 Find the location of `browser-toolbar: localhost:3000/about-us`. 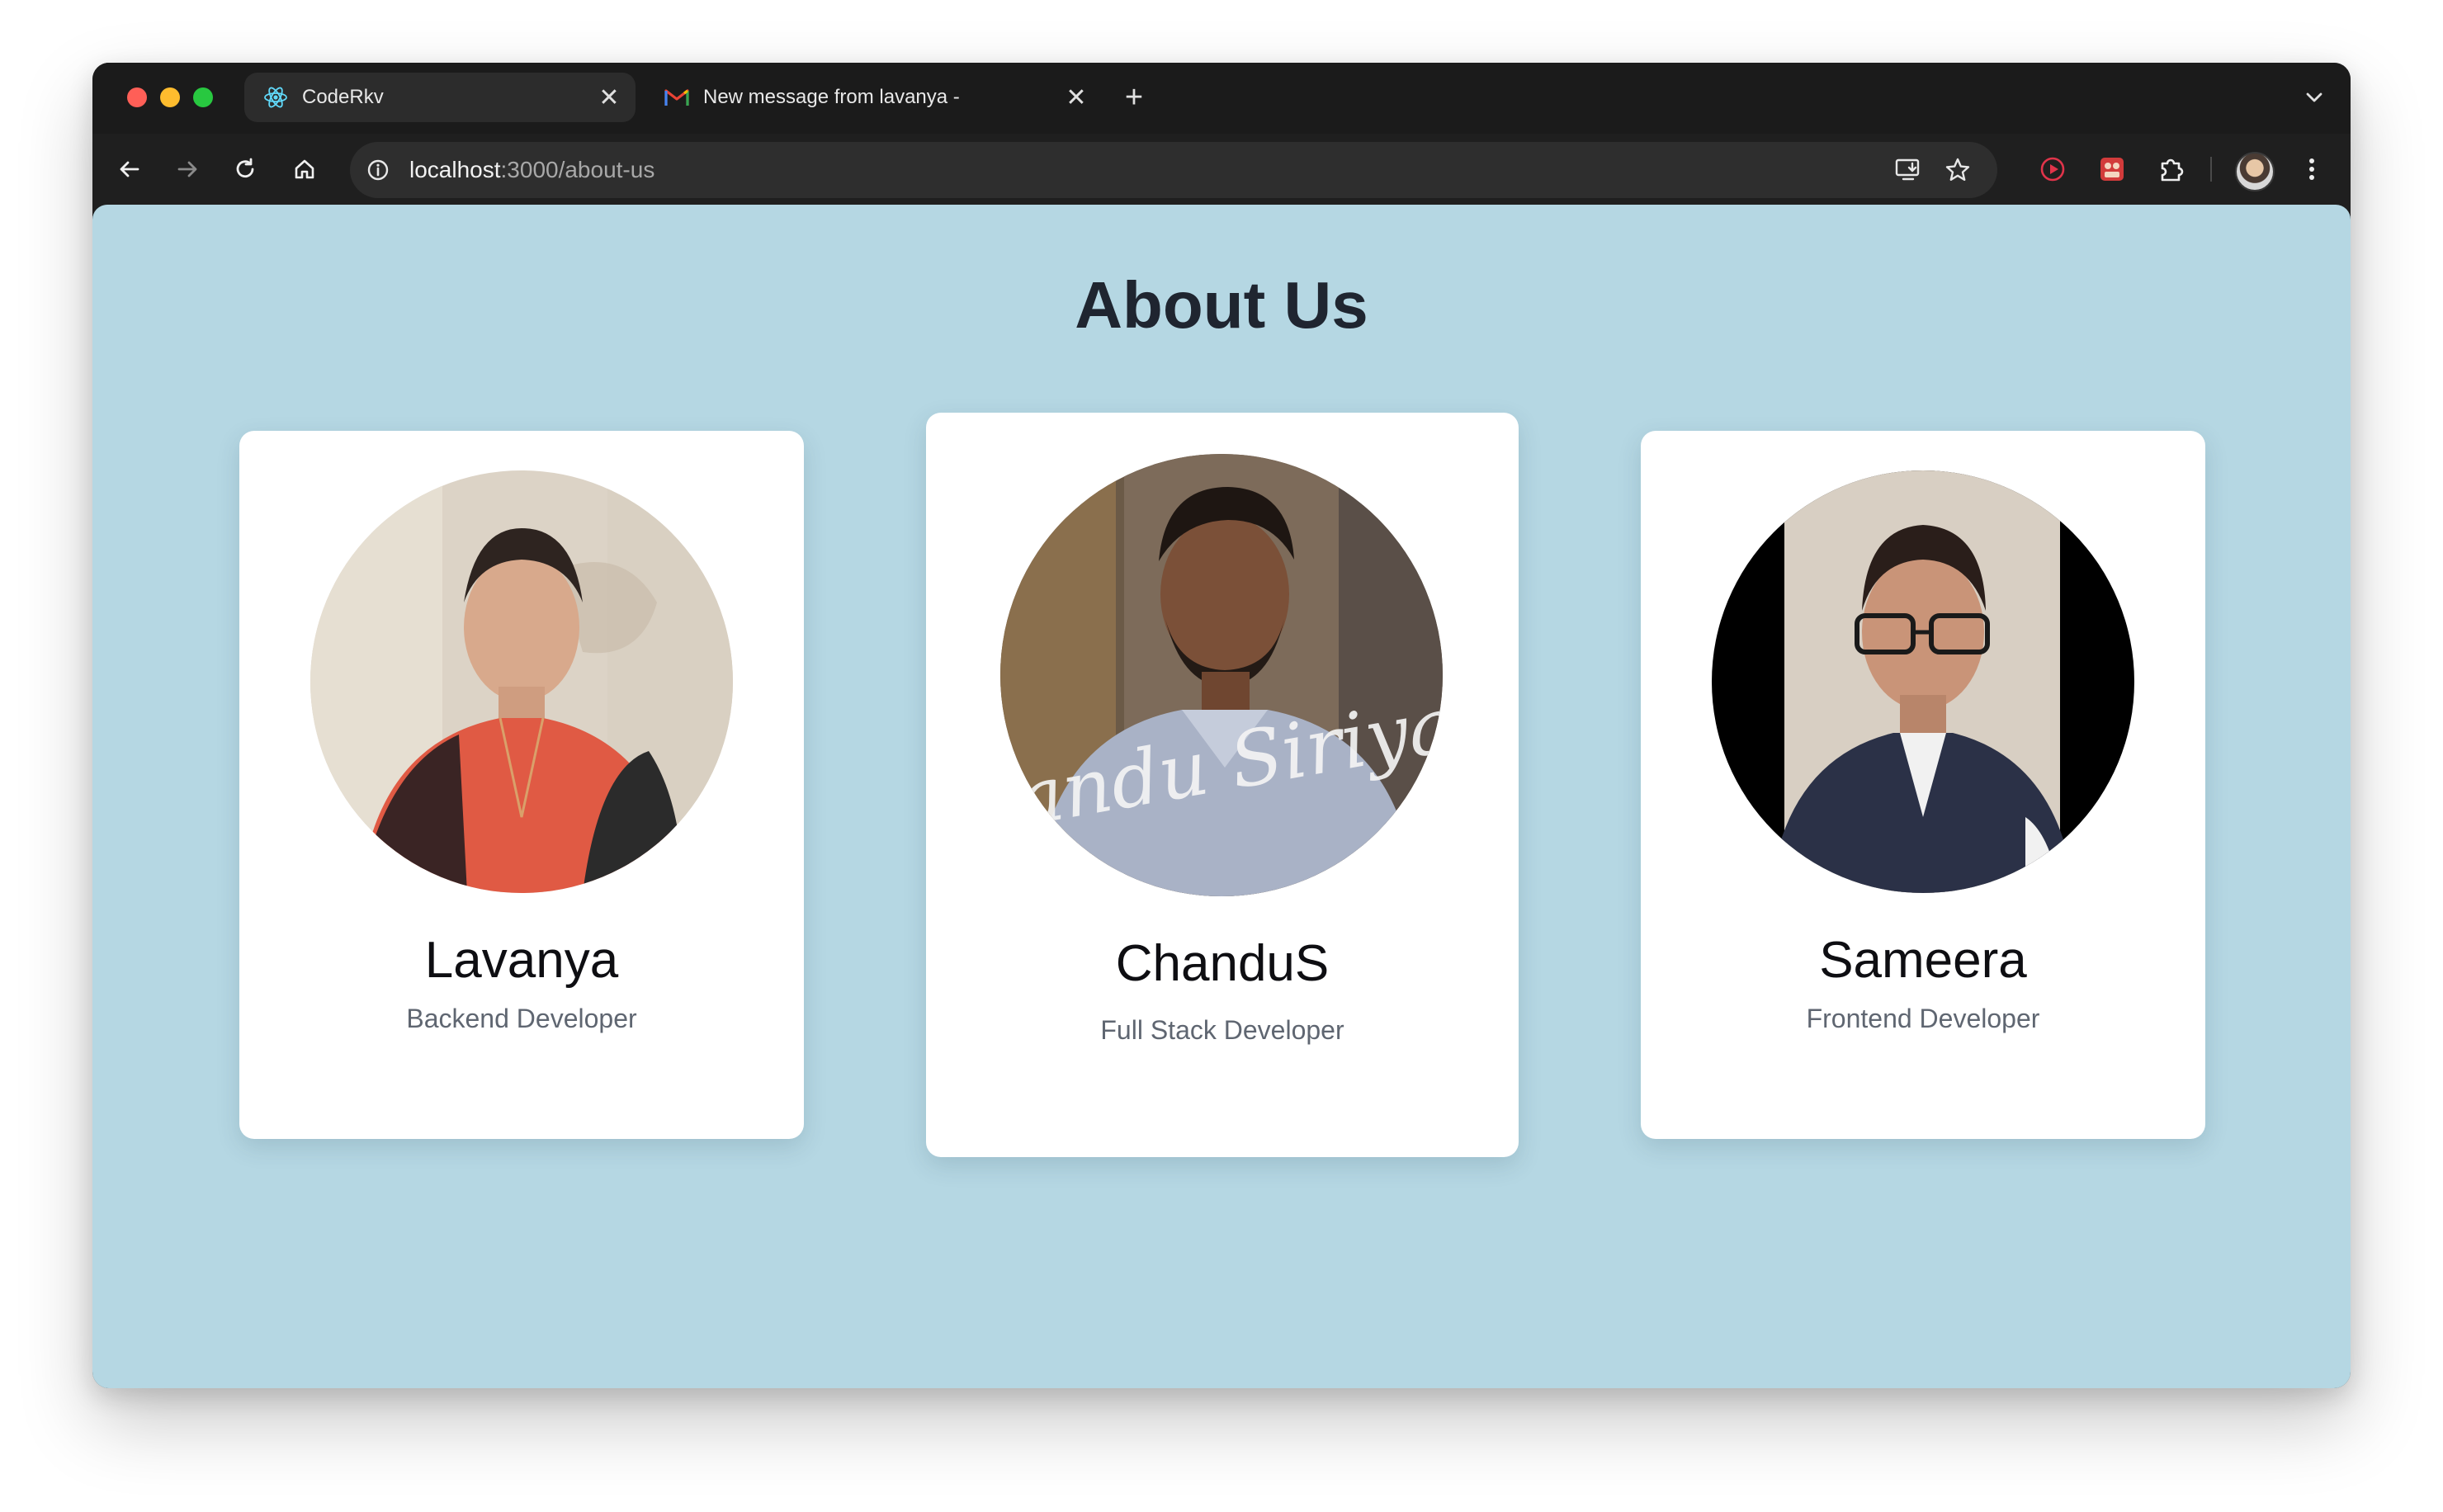

browser-toolbar: localhost:3000/about-us is located at coordinates (1221, 169).